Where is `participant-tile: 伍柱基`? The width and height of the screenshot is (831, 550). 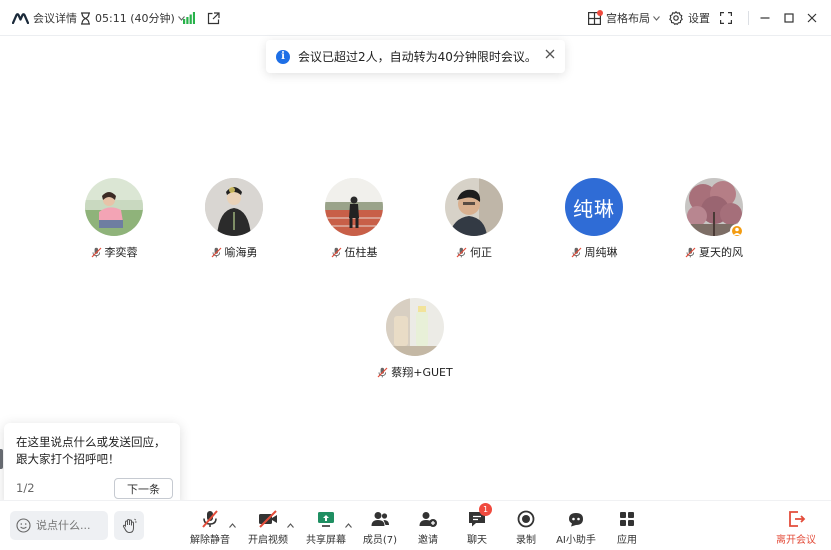 participant-tile: 伍柱基 is located at coordinates (354, 223).